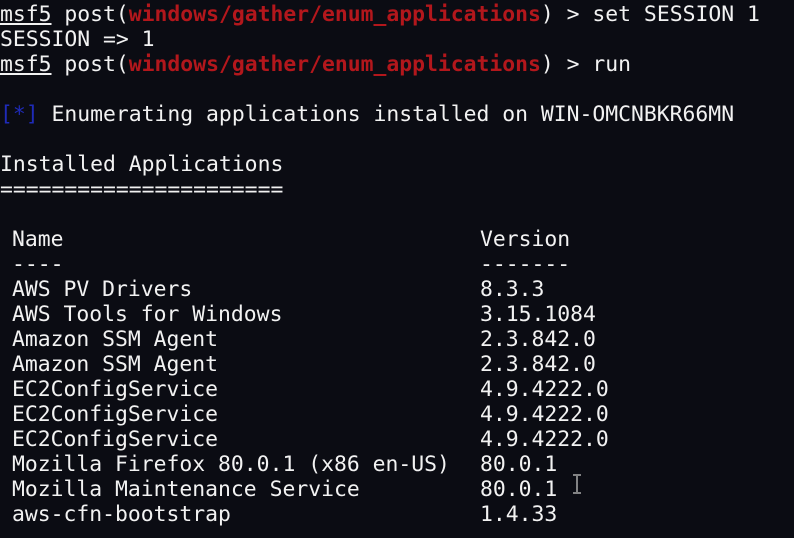  What do you see at coordinates (512, 289) in the screenshot?
I see `app-version: 8.3.3` at bounding box center [512, 289].